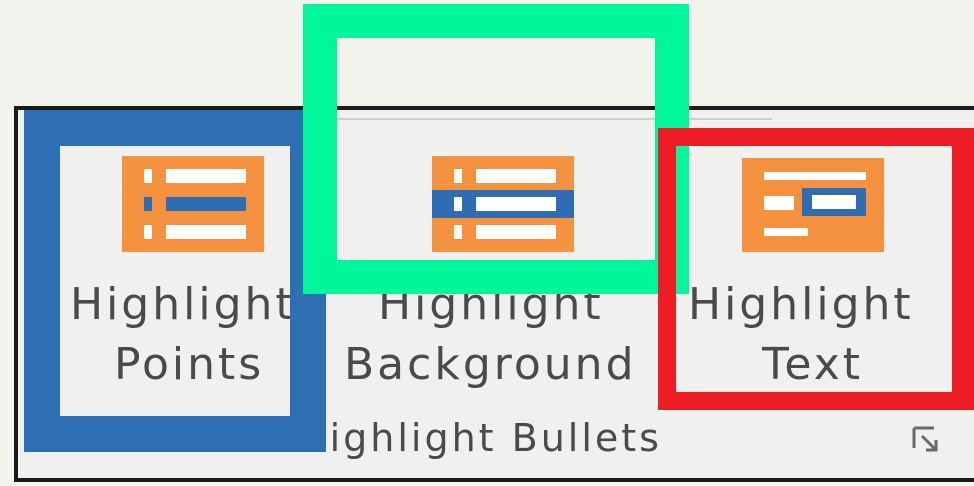  I want to click on highlight-background-label-line2: Background, so click(490, 364).